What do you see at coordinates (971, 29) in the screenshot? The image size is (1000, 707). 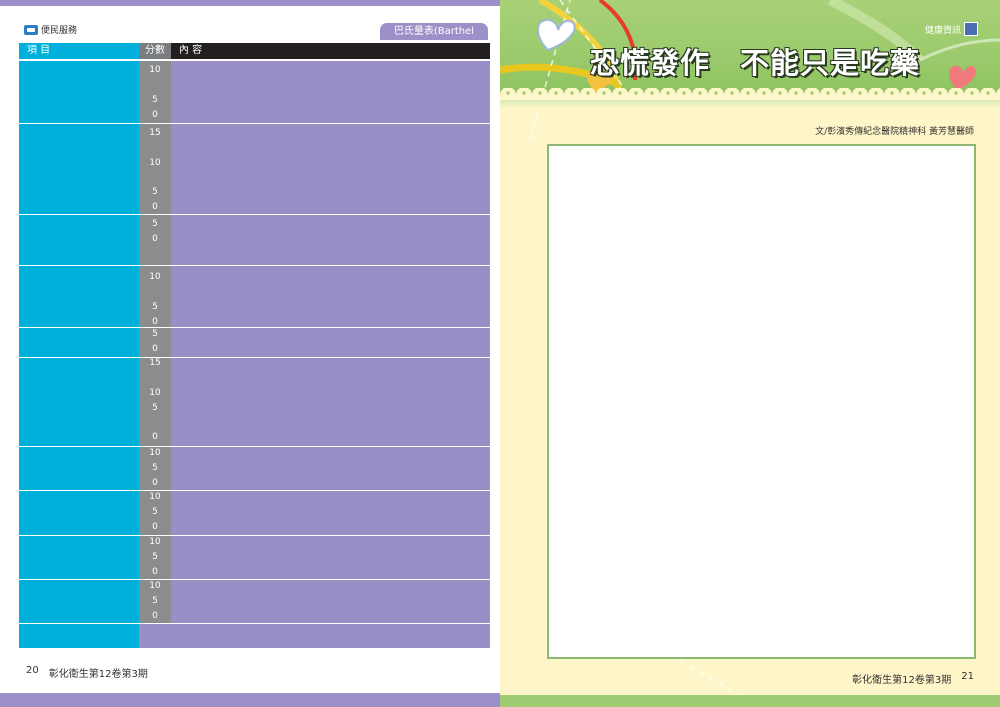 I see `pen-icon` at bounding box center [971, 29].